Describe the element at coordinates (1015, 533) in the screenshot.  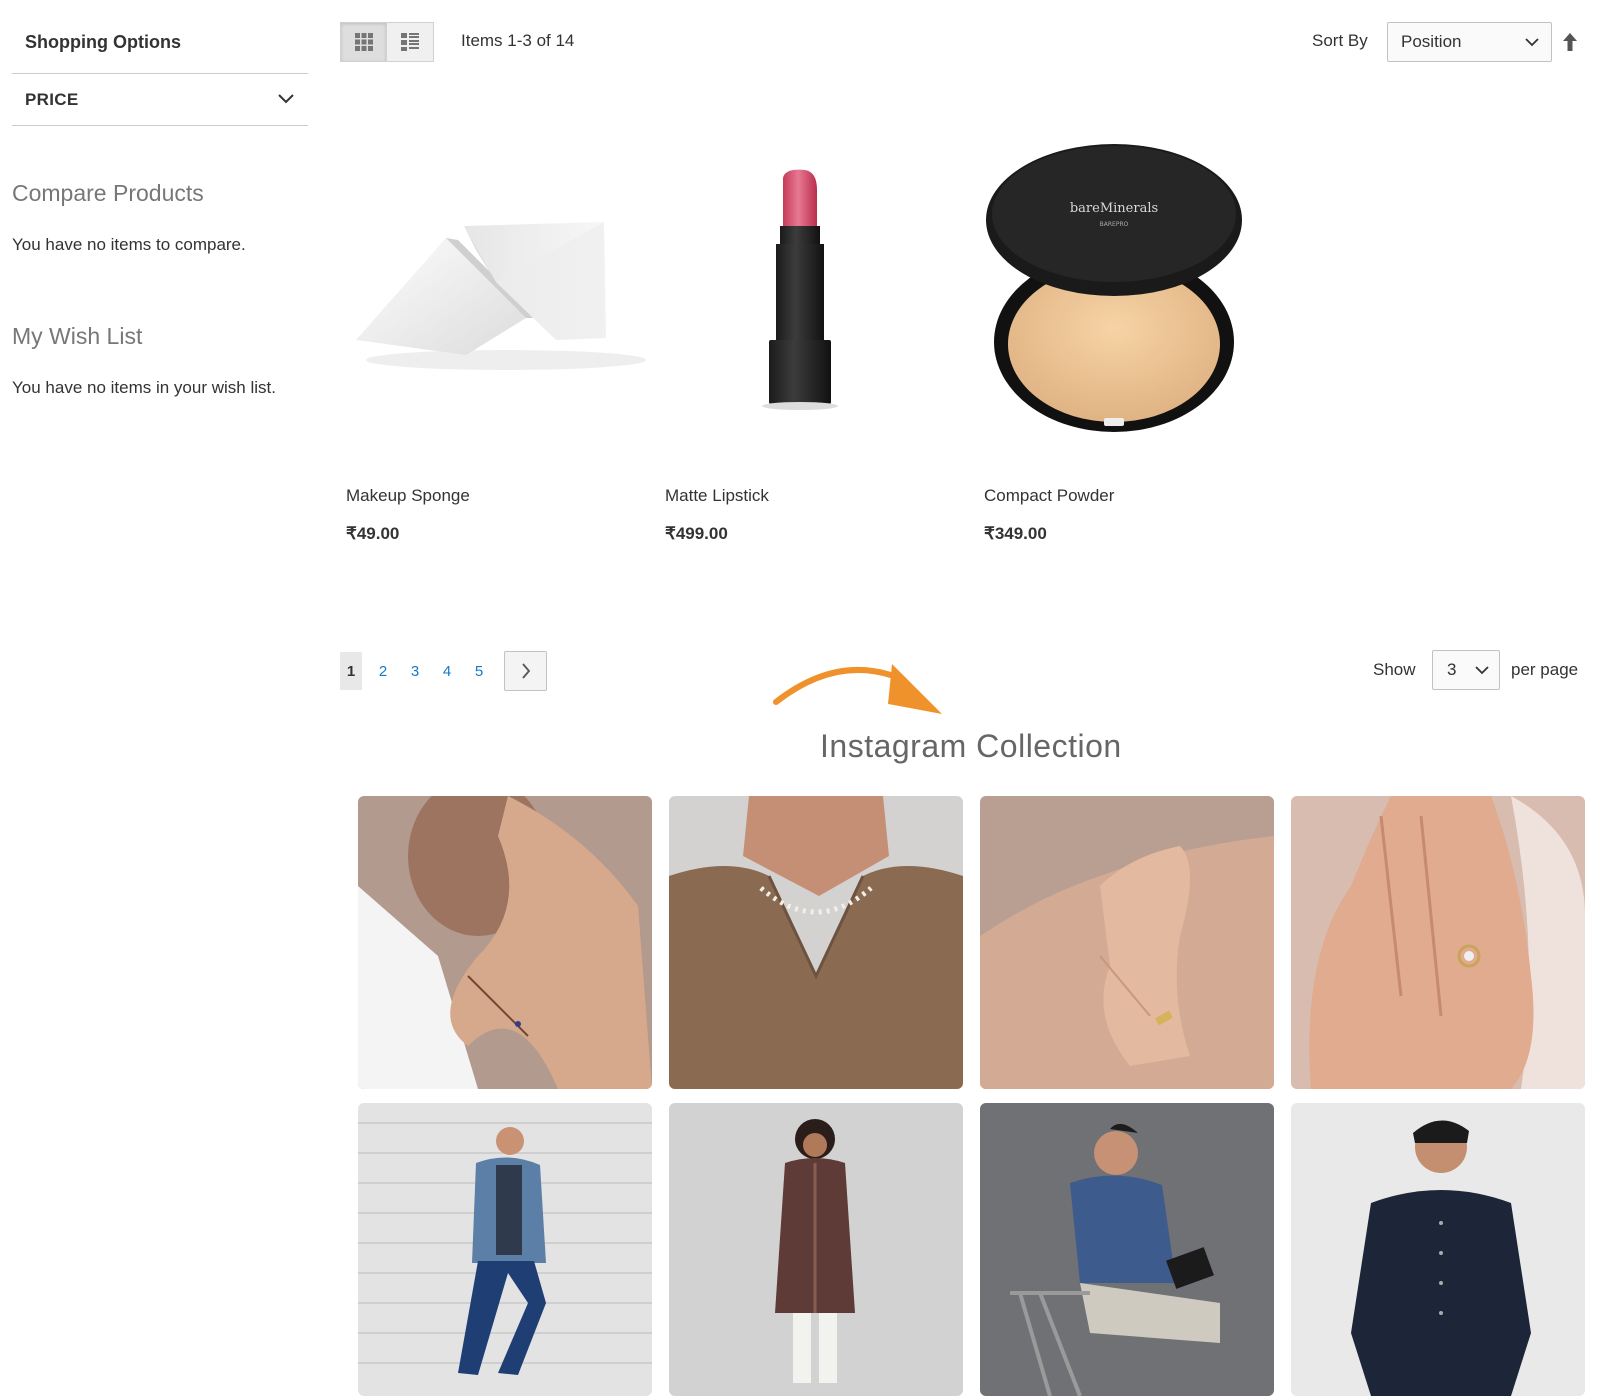
I see `product-price: ₹349.00` at that location.